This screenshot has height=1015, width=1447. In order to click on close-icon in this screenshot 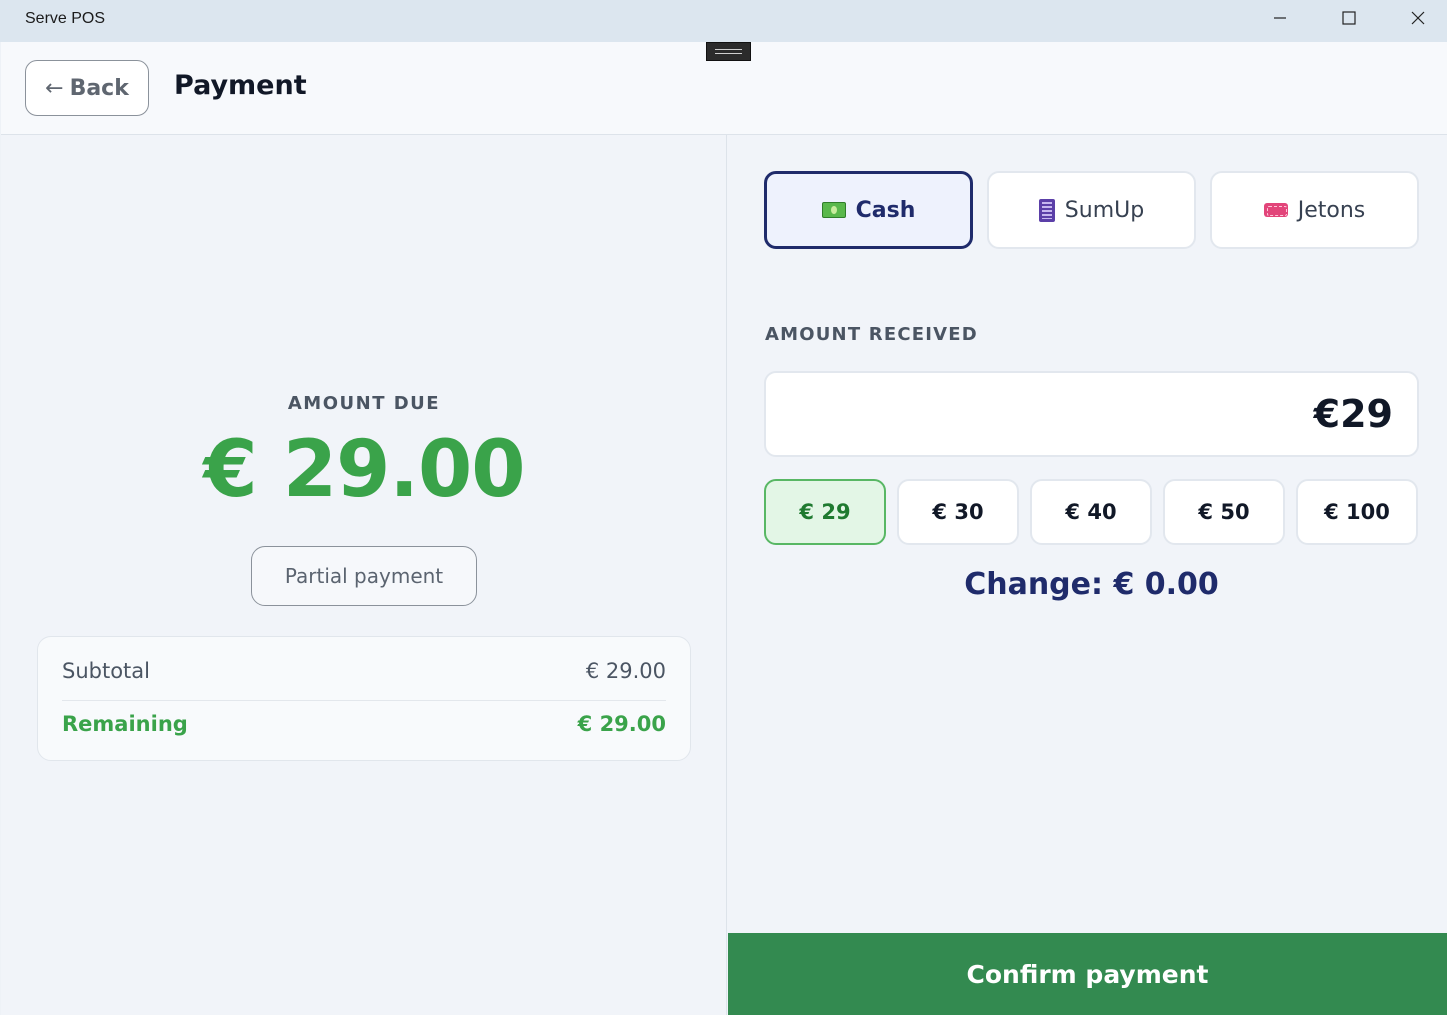, I will do `click(1417, 18)`.